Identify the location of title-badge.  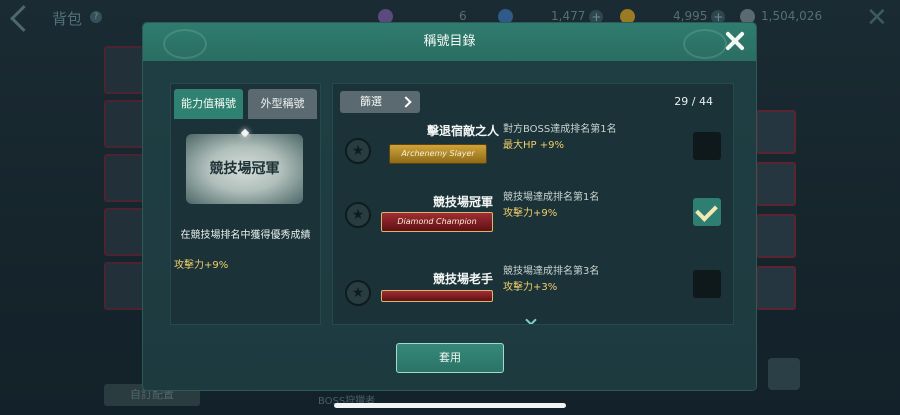
(437, 296).